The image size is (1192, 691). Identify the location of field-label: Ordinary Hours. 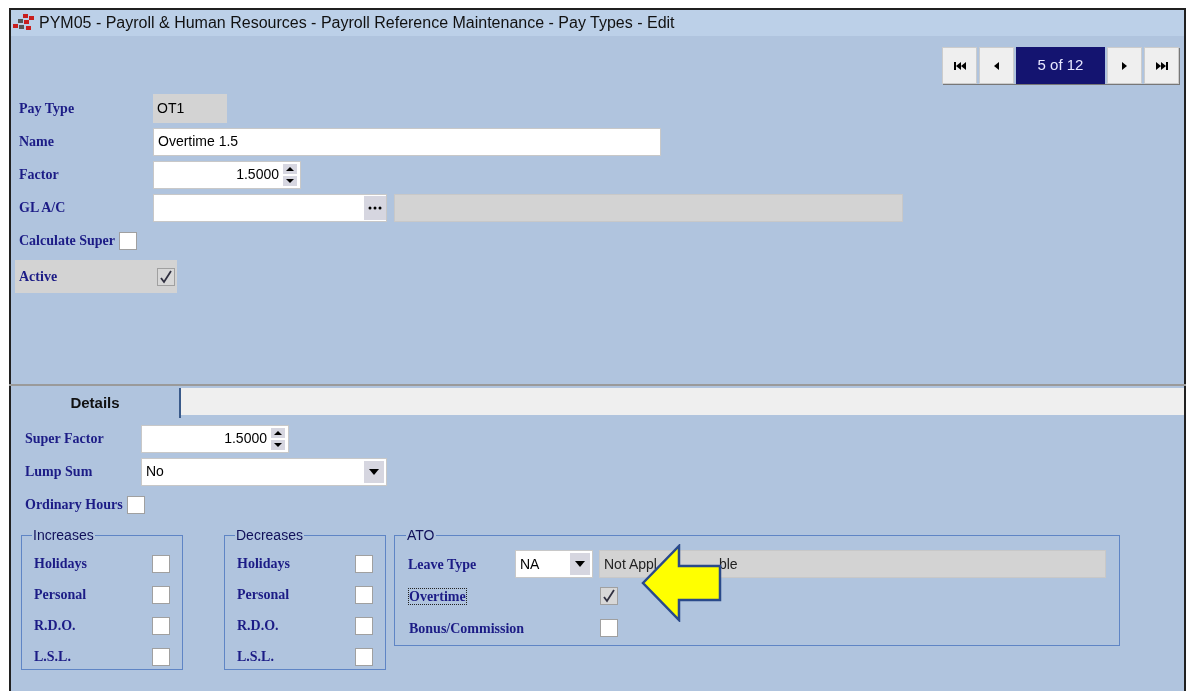
(74, 505).